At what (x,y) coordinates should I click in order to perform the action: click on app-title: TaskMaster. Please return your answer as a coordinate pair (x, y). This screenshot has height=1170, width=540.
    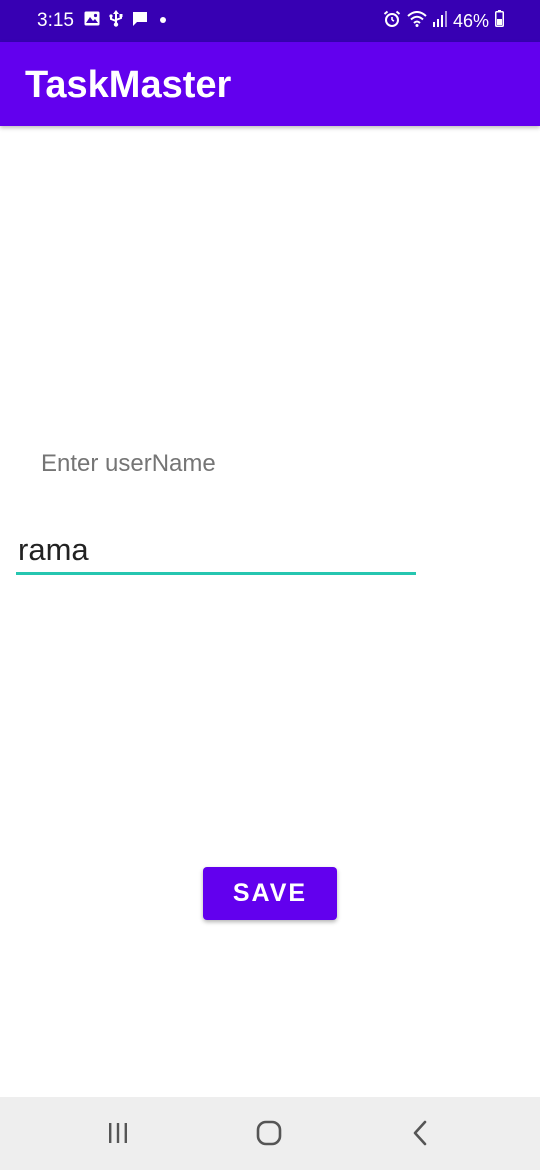
    Looking at the image, I should click on (128, 85).